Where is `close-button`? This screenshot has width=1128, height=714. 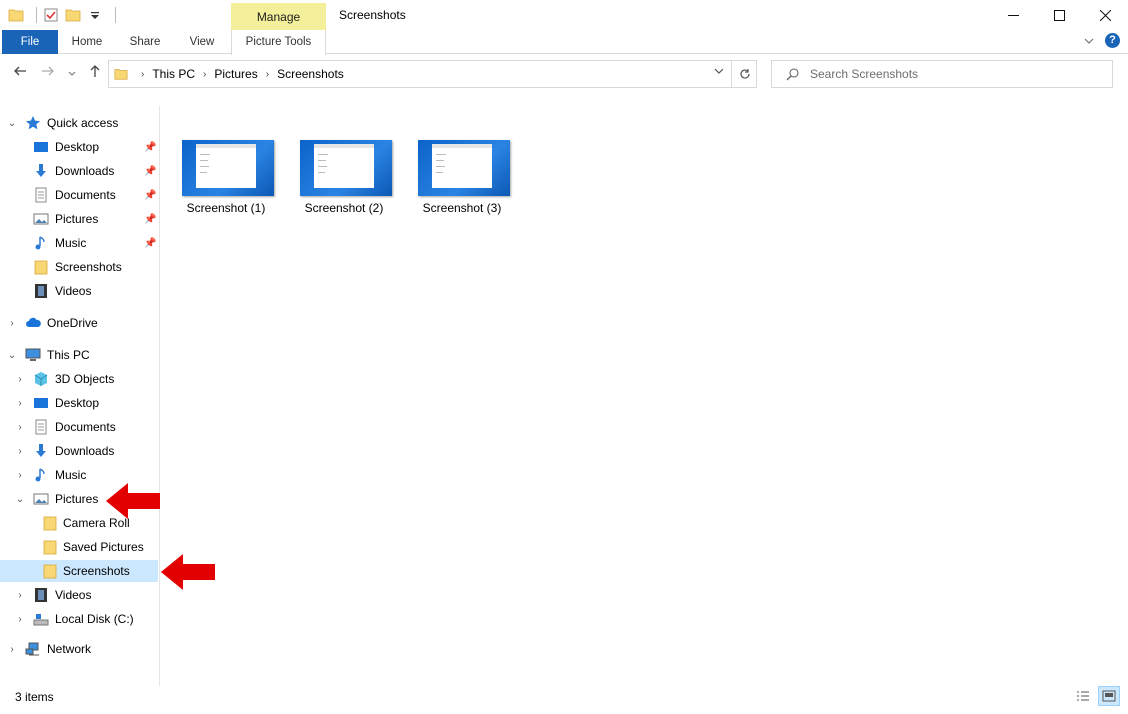
close-button is located at coordinates (1105, 15).